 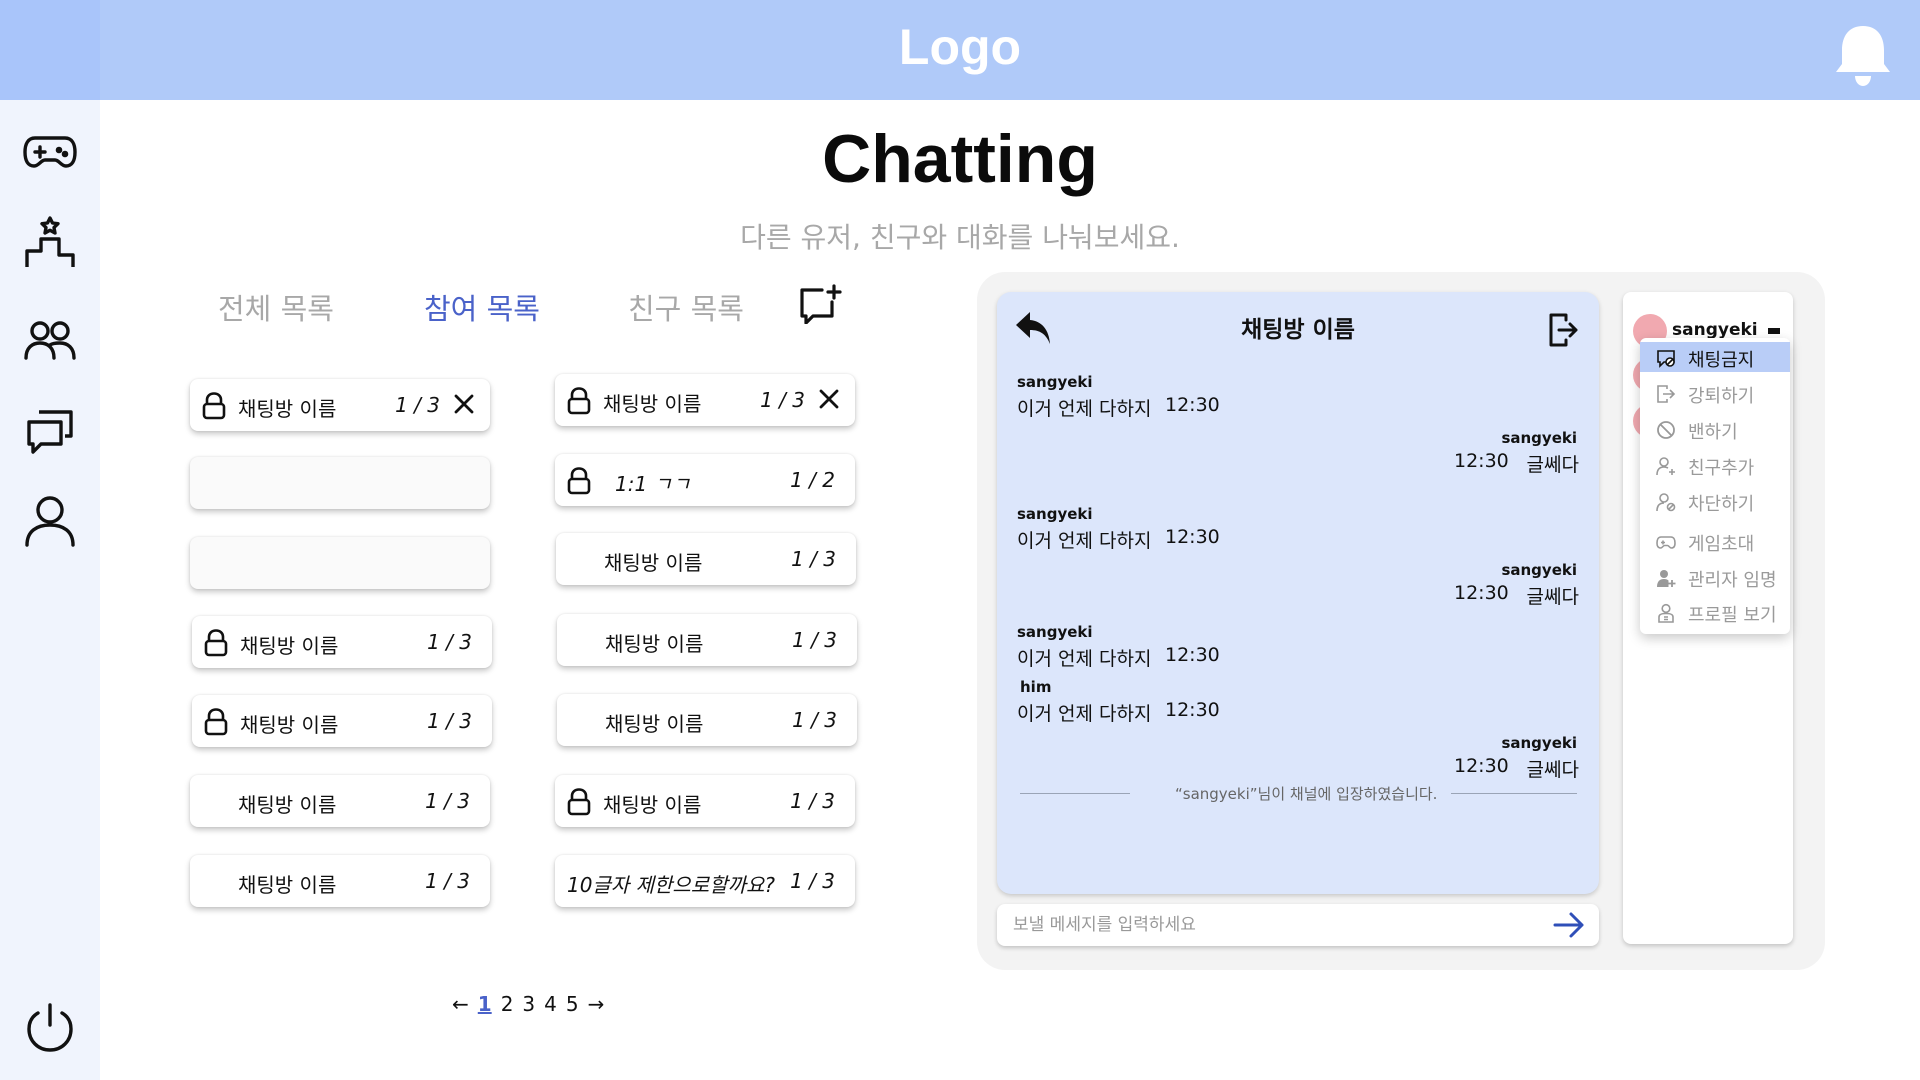 What do you see at coordinates (50, 50) in the screenshot?
I see `sidebar-corner` at bounding box center [50, 50].